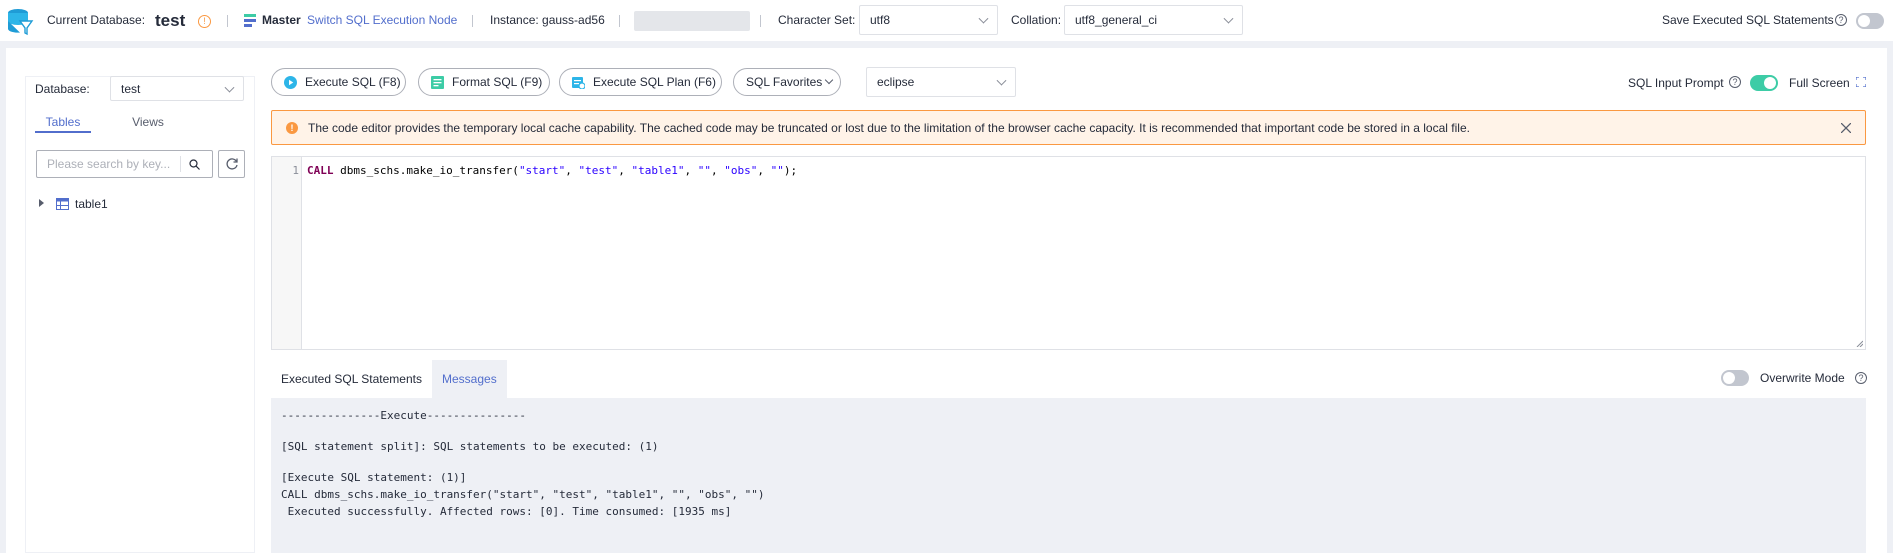 The height and width of the screenshot is (553, 1893). What do you see at coordinates (250, 20) in the screenshot?
I see `master-node-icon` at bounding box center [250, 20].